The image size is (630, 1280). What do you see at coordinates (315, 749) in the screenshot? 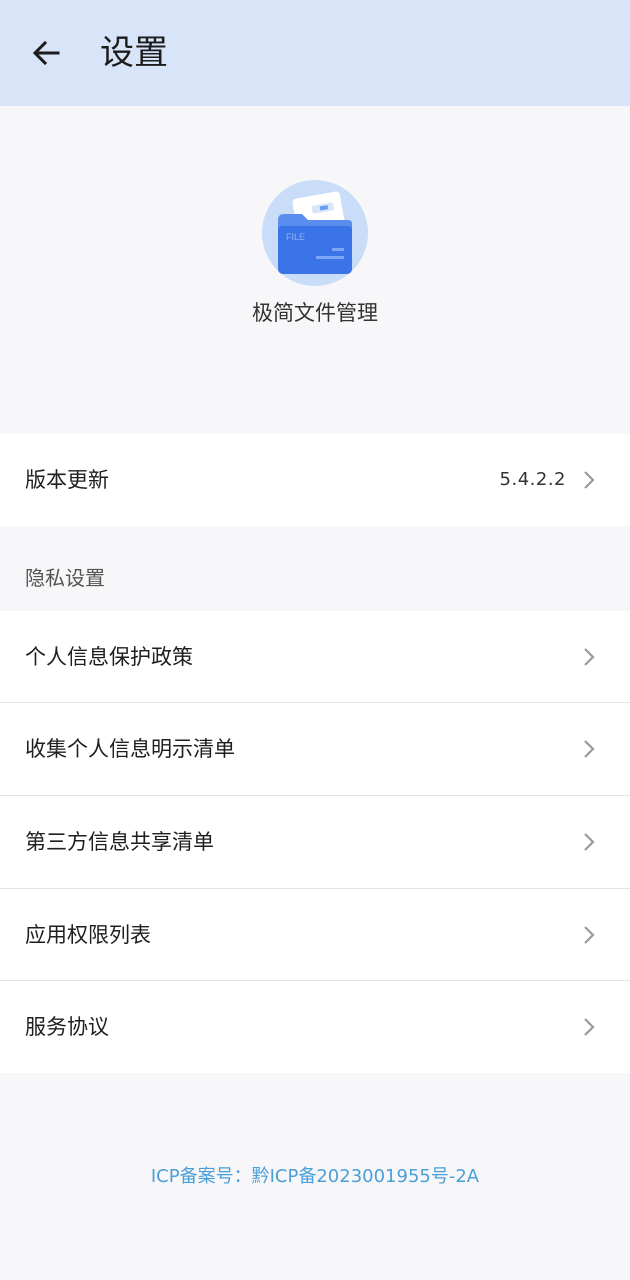
I see `personal-info-collection-row: 收集个人信息明示清单` at bounding box center [315, 749].